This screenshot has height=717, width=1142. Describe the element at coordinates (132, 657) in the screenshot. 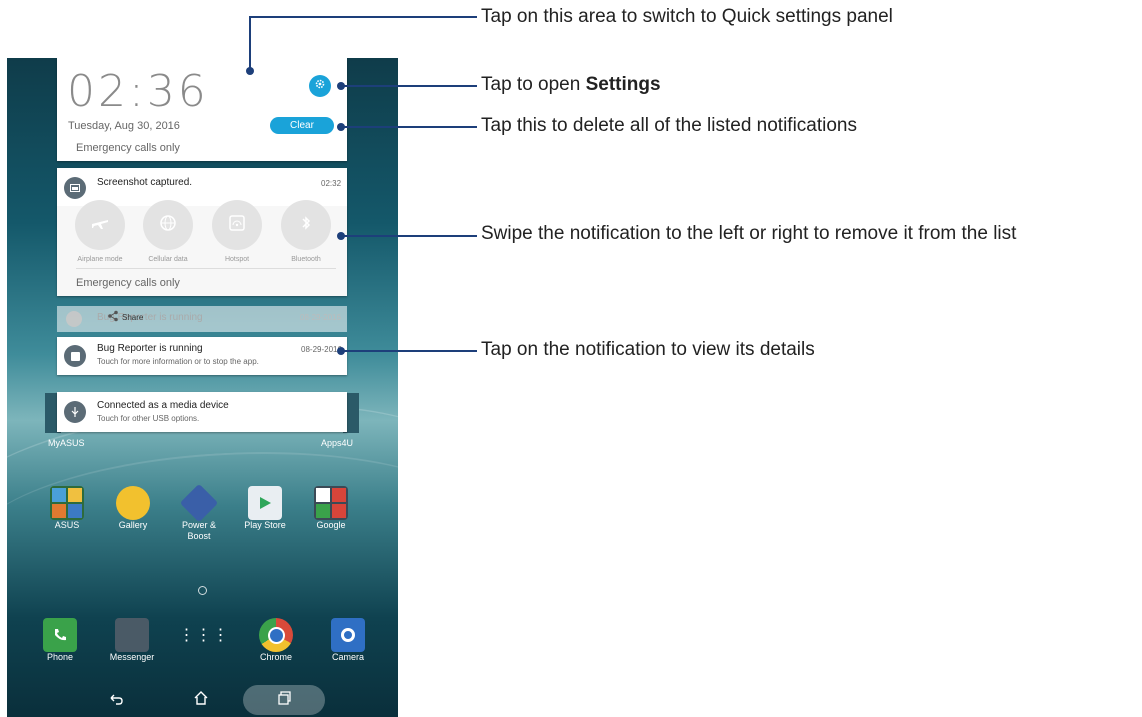

I see `dock-label: Messenger` at that location.